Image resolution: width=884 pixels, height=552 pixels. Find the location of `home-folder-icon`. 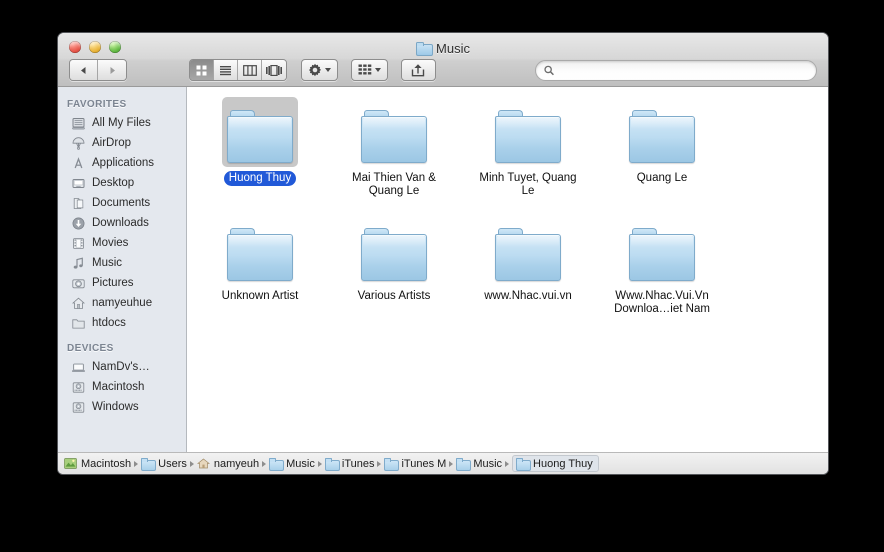

home-folder-icon is located at coordinates (203, 463).